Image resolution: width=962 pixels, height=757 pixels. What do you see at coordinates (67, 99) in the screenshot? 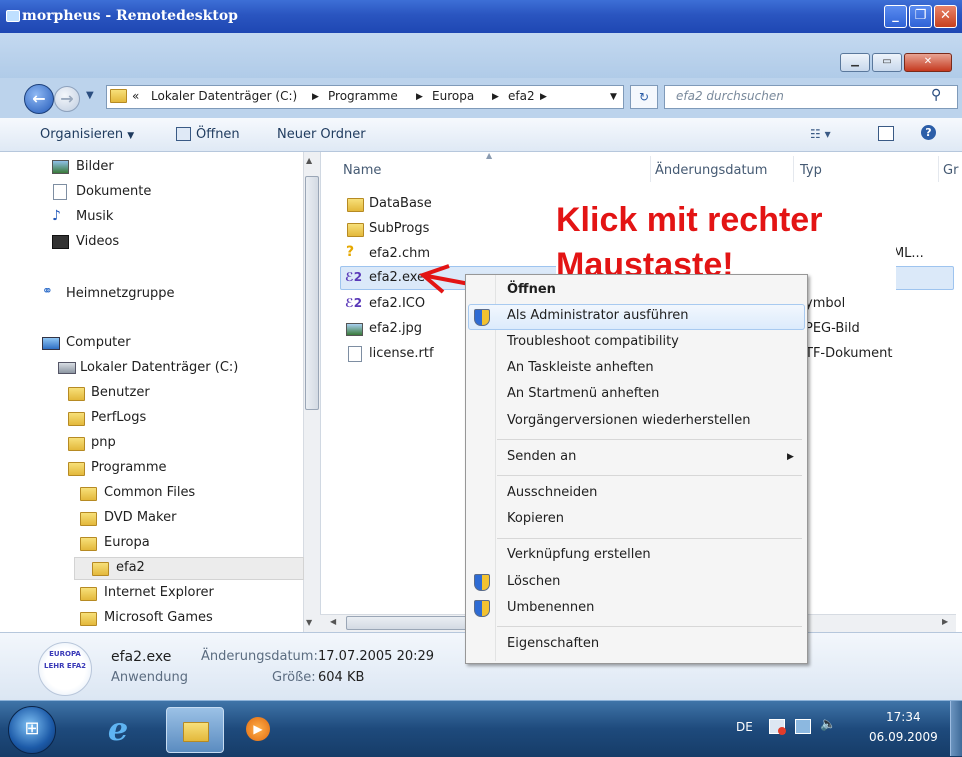
I see `forward-button: →` at bounding box center [67, 99].